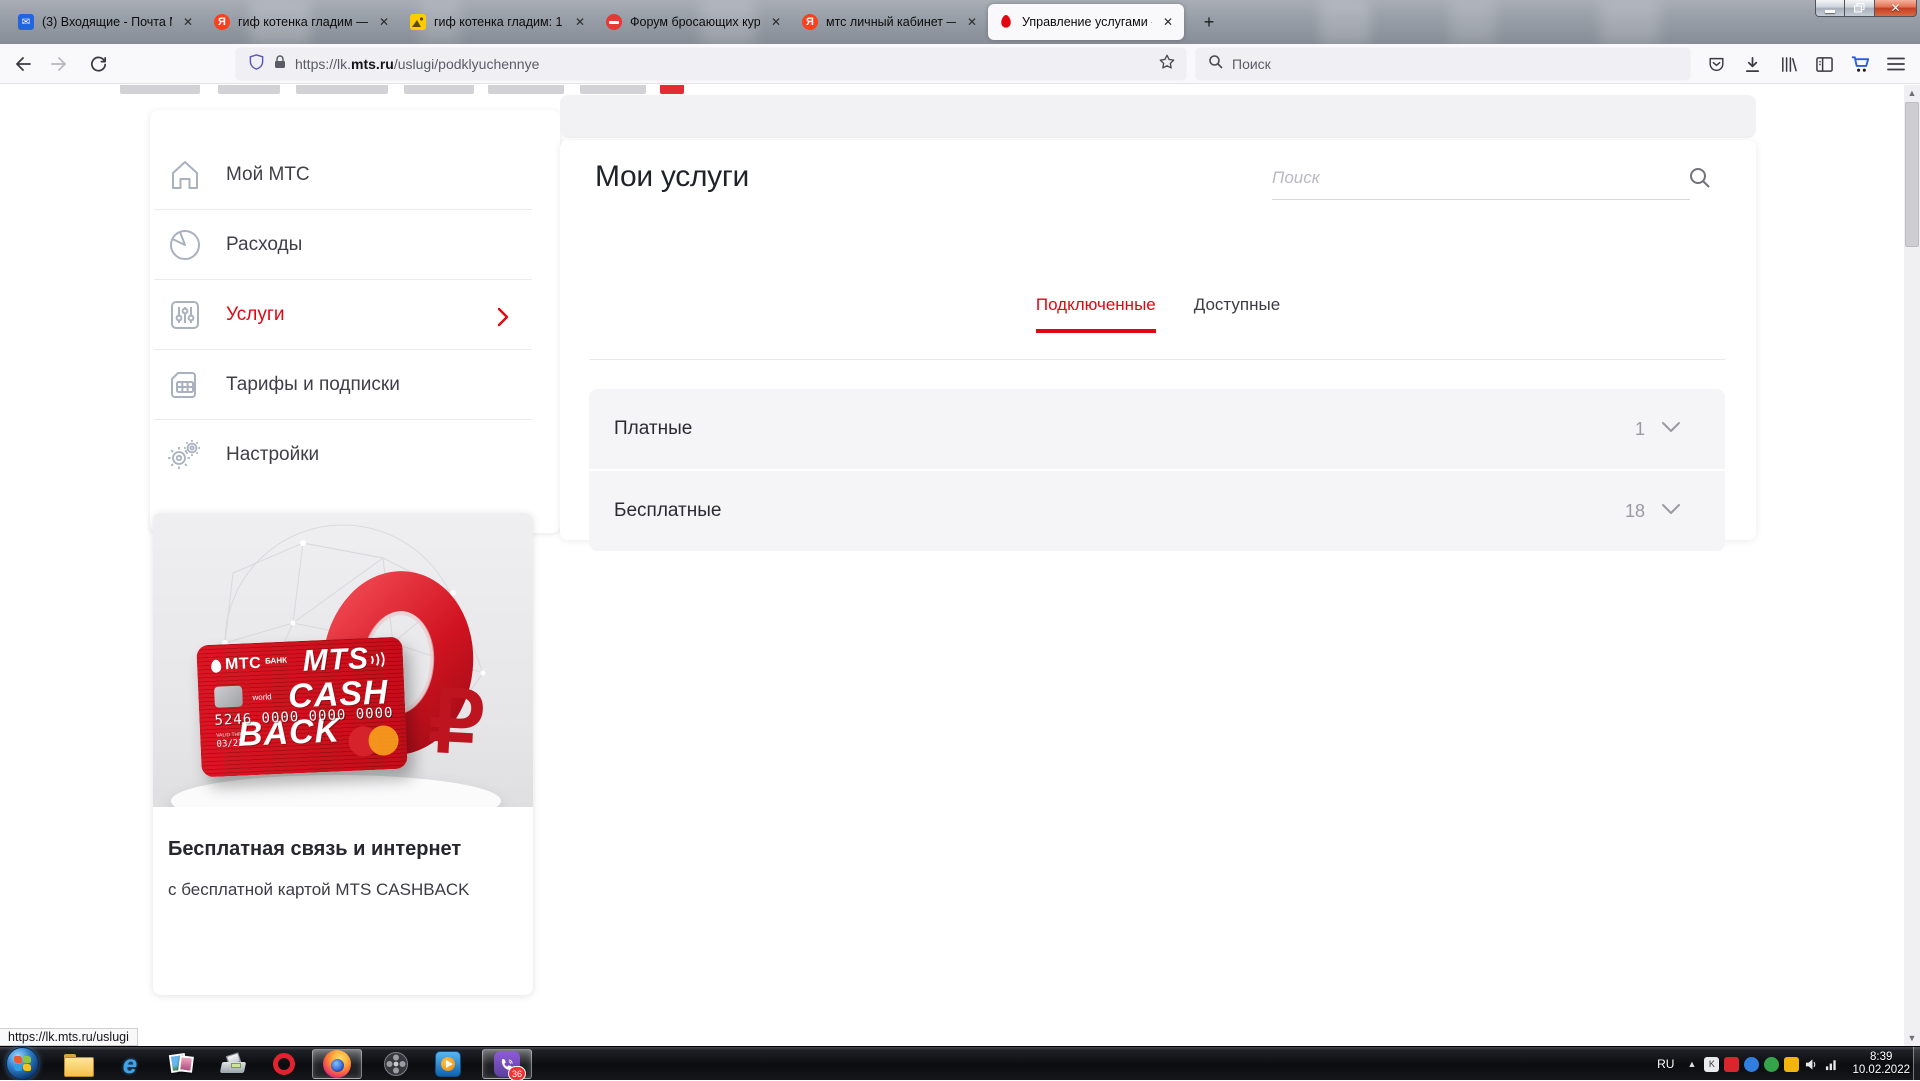 The height and width of the screenshot is (1081, 1920). What do you see at coordinates (1712, 1064) in the screenshot?
I see `tray-icon-keyboard: K` at bounding box center [1712, 1064].